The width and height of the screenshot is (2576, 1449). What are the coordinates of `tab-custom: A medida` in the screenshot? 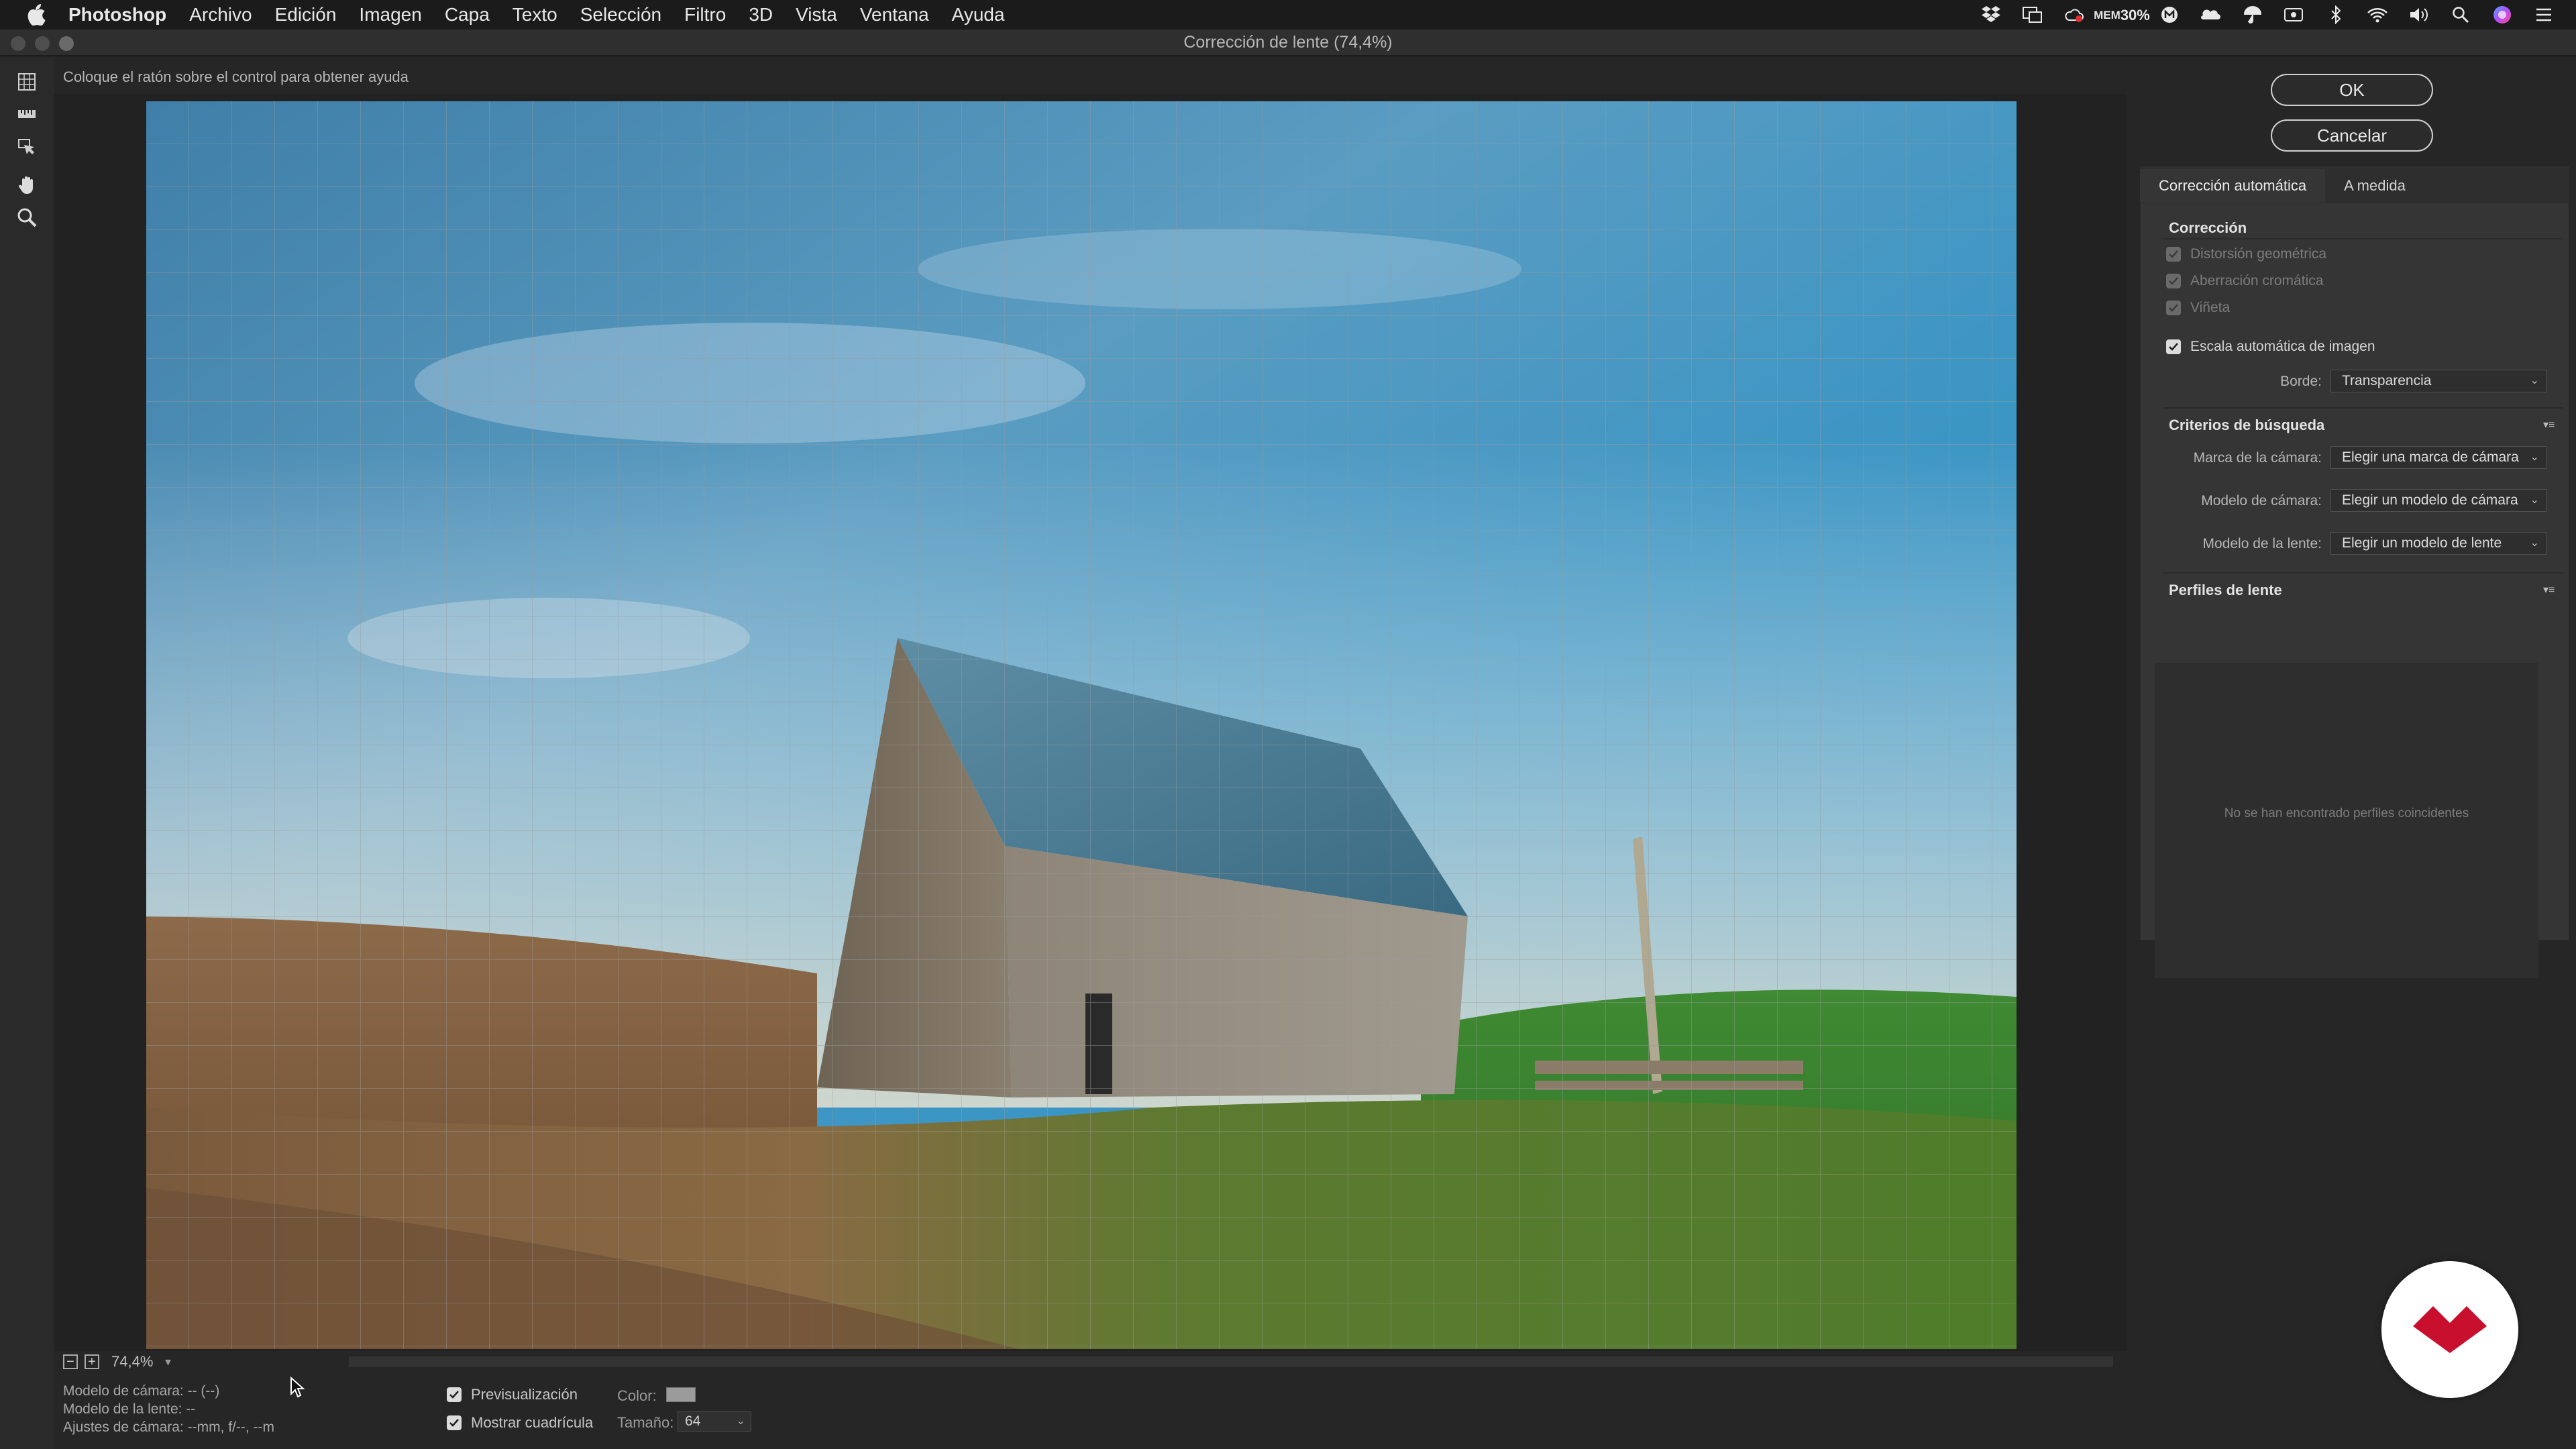 It's located at (2374, 186).